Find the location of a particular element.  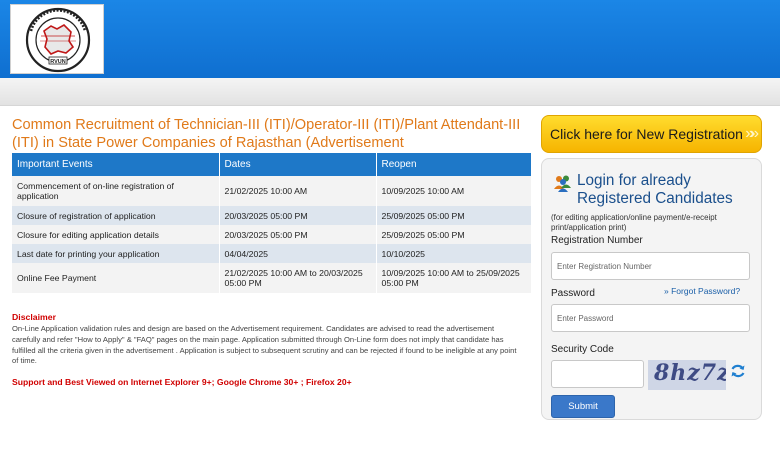

security-code-label: Security Code is located at coordinates (582, 349).